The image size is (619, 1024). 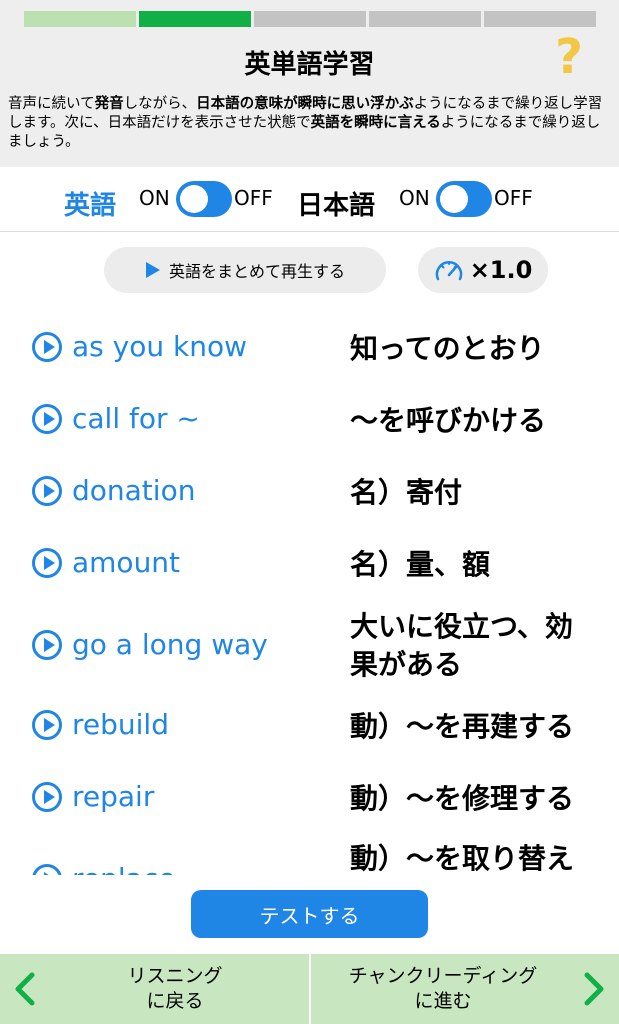 What do you see at coordinates (309, 914) in the screenshot?
I see `test-button: テストする` at bounding box center [309, 914].